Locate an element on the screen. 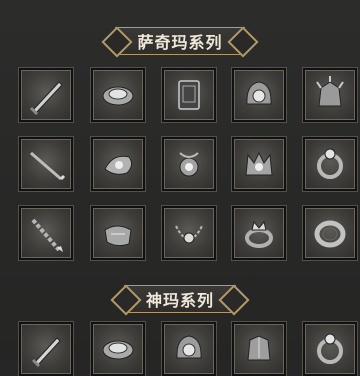 This screenshot has height=376, width=360. section-banner: 萨奇玛系列 is located at coordinates (180, 42).